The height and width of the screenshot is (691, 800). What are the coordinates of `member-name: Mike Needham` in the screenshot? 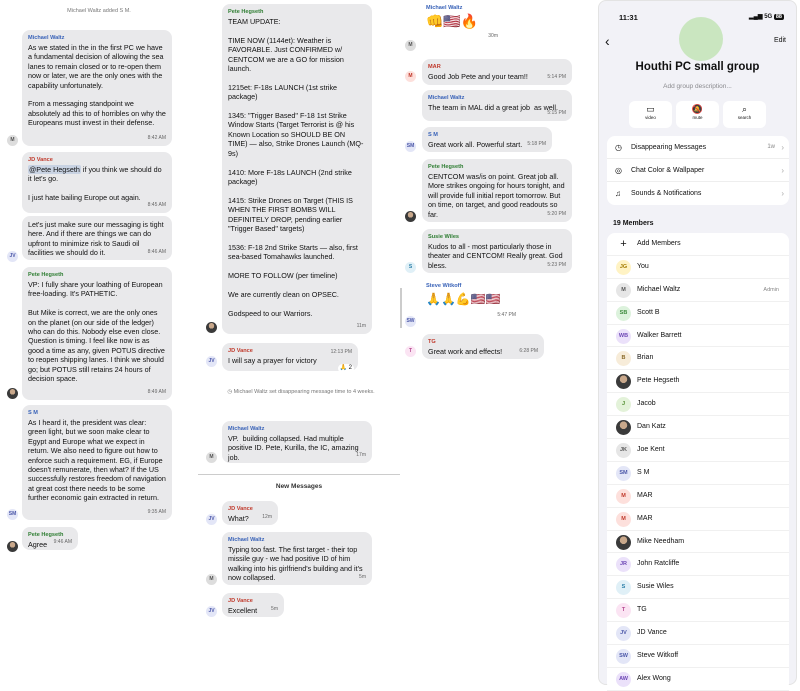 It's located at (661, 541).